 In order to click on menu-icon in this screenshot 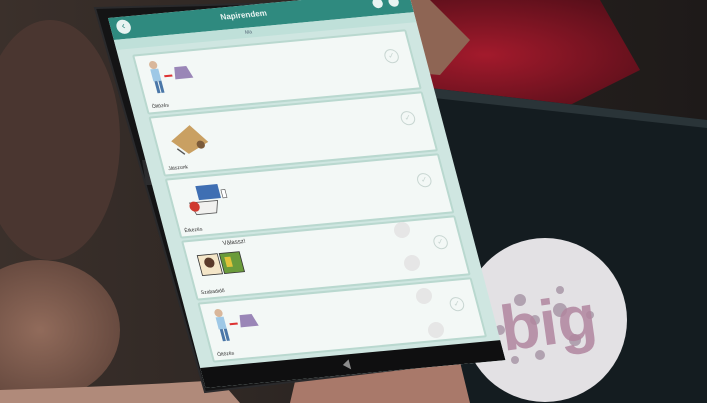, I will do `click(393, 4)`.